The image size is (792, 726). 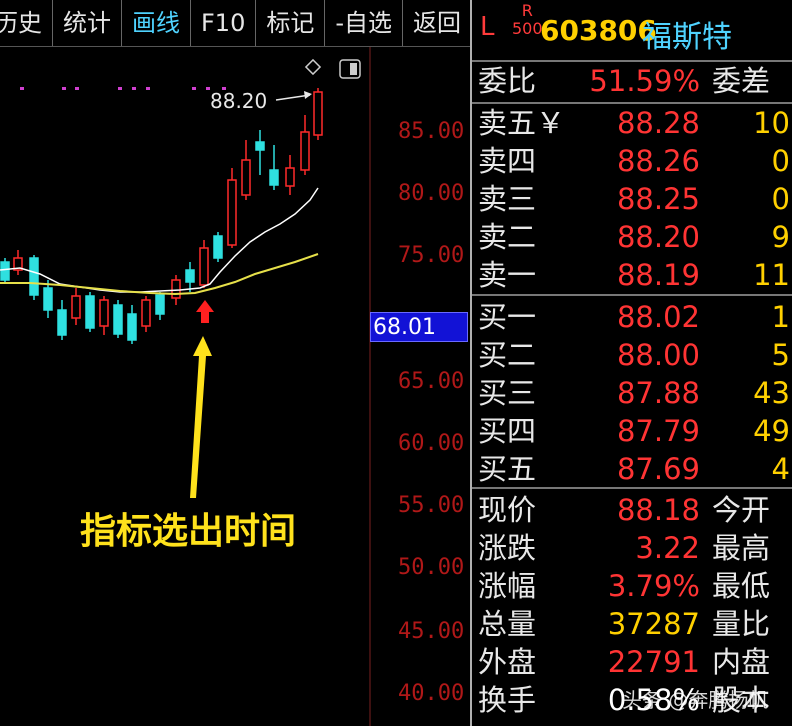 What do you see at coordinates (632, 199) in the screenshot?
I see `ask-row: 卖三 88.25 0` at bounding box center [632, 199].